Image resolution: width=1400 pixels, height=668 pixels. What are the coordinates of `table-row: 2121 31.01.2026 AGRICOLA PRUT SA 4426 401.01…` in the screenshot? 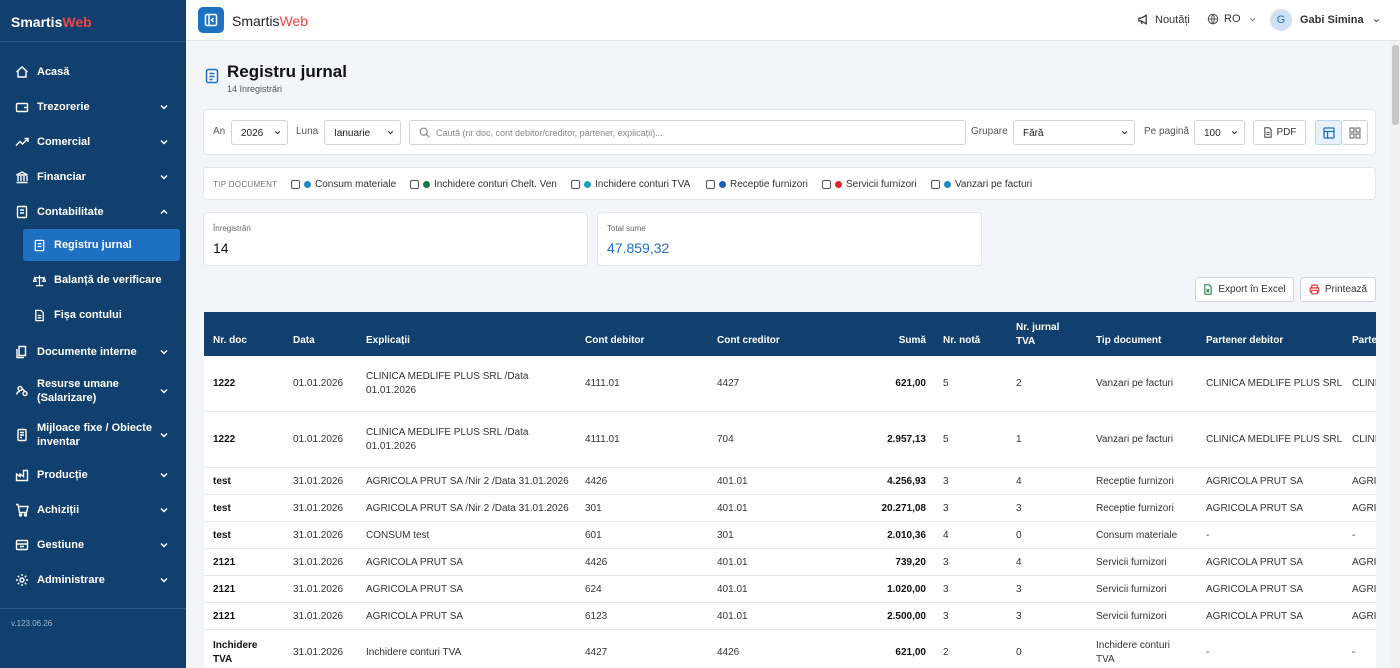 It's located at (790, 562).